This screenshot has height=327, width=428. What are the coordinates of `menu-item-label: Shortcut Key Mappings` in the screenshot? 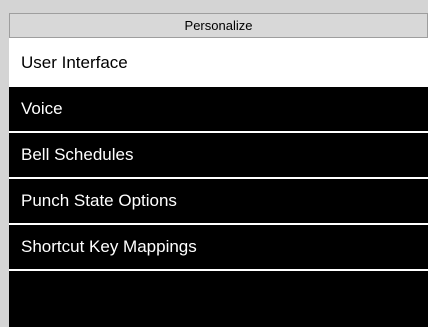 It's located at (109, 246).